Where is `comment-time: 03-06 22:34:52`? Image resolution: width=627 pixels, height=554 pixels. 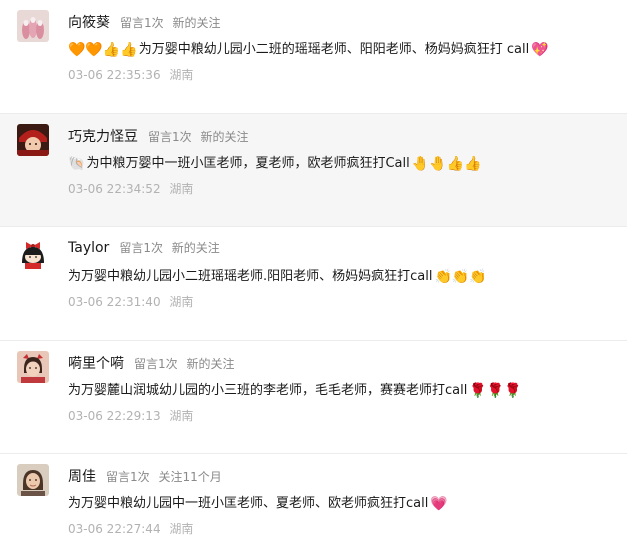 comment-time: 03-06 22:34:52 is located at coordinates (114, 188).